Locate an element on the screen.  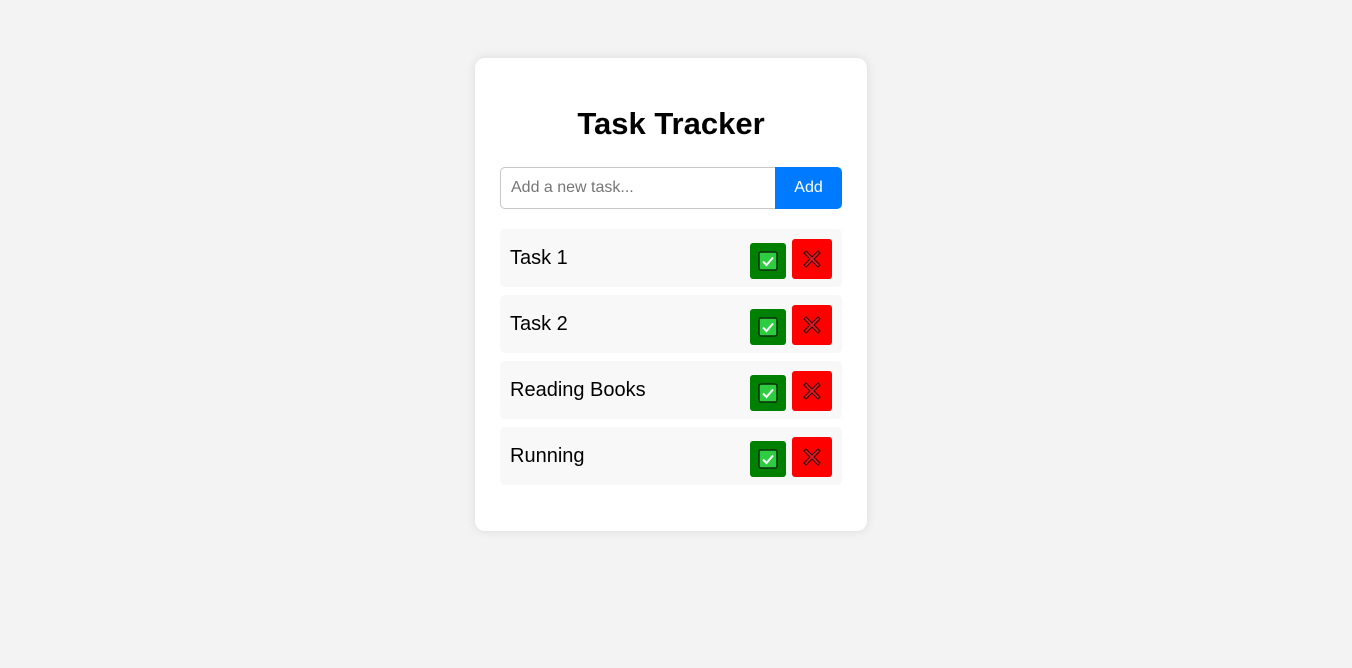
add-task-form: Add is located at coordinates (671, 188).